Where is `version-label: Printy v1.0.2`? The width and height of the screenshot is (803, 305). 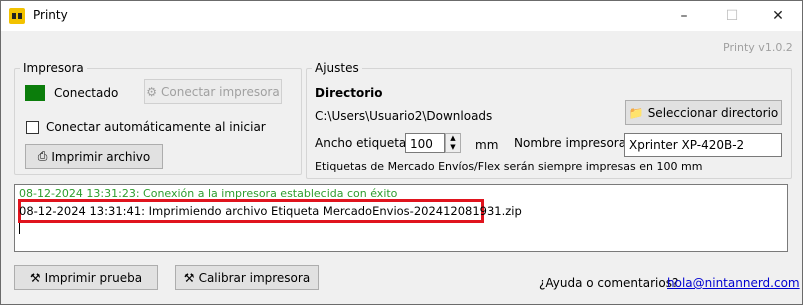
version-label: Printy v1.0.2 is located at coordinates (758, 47).